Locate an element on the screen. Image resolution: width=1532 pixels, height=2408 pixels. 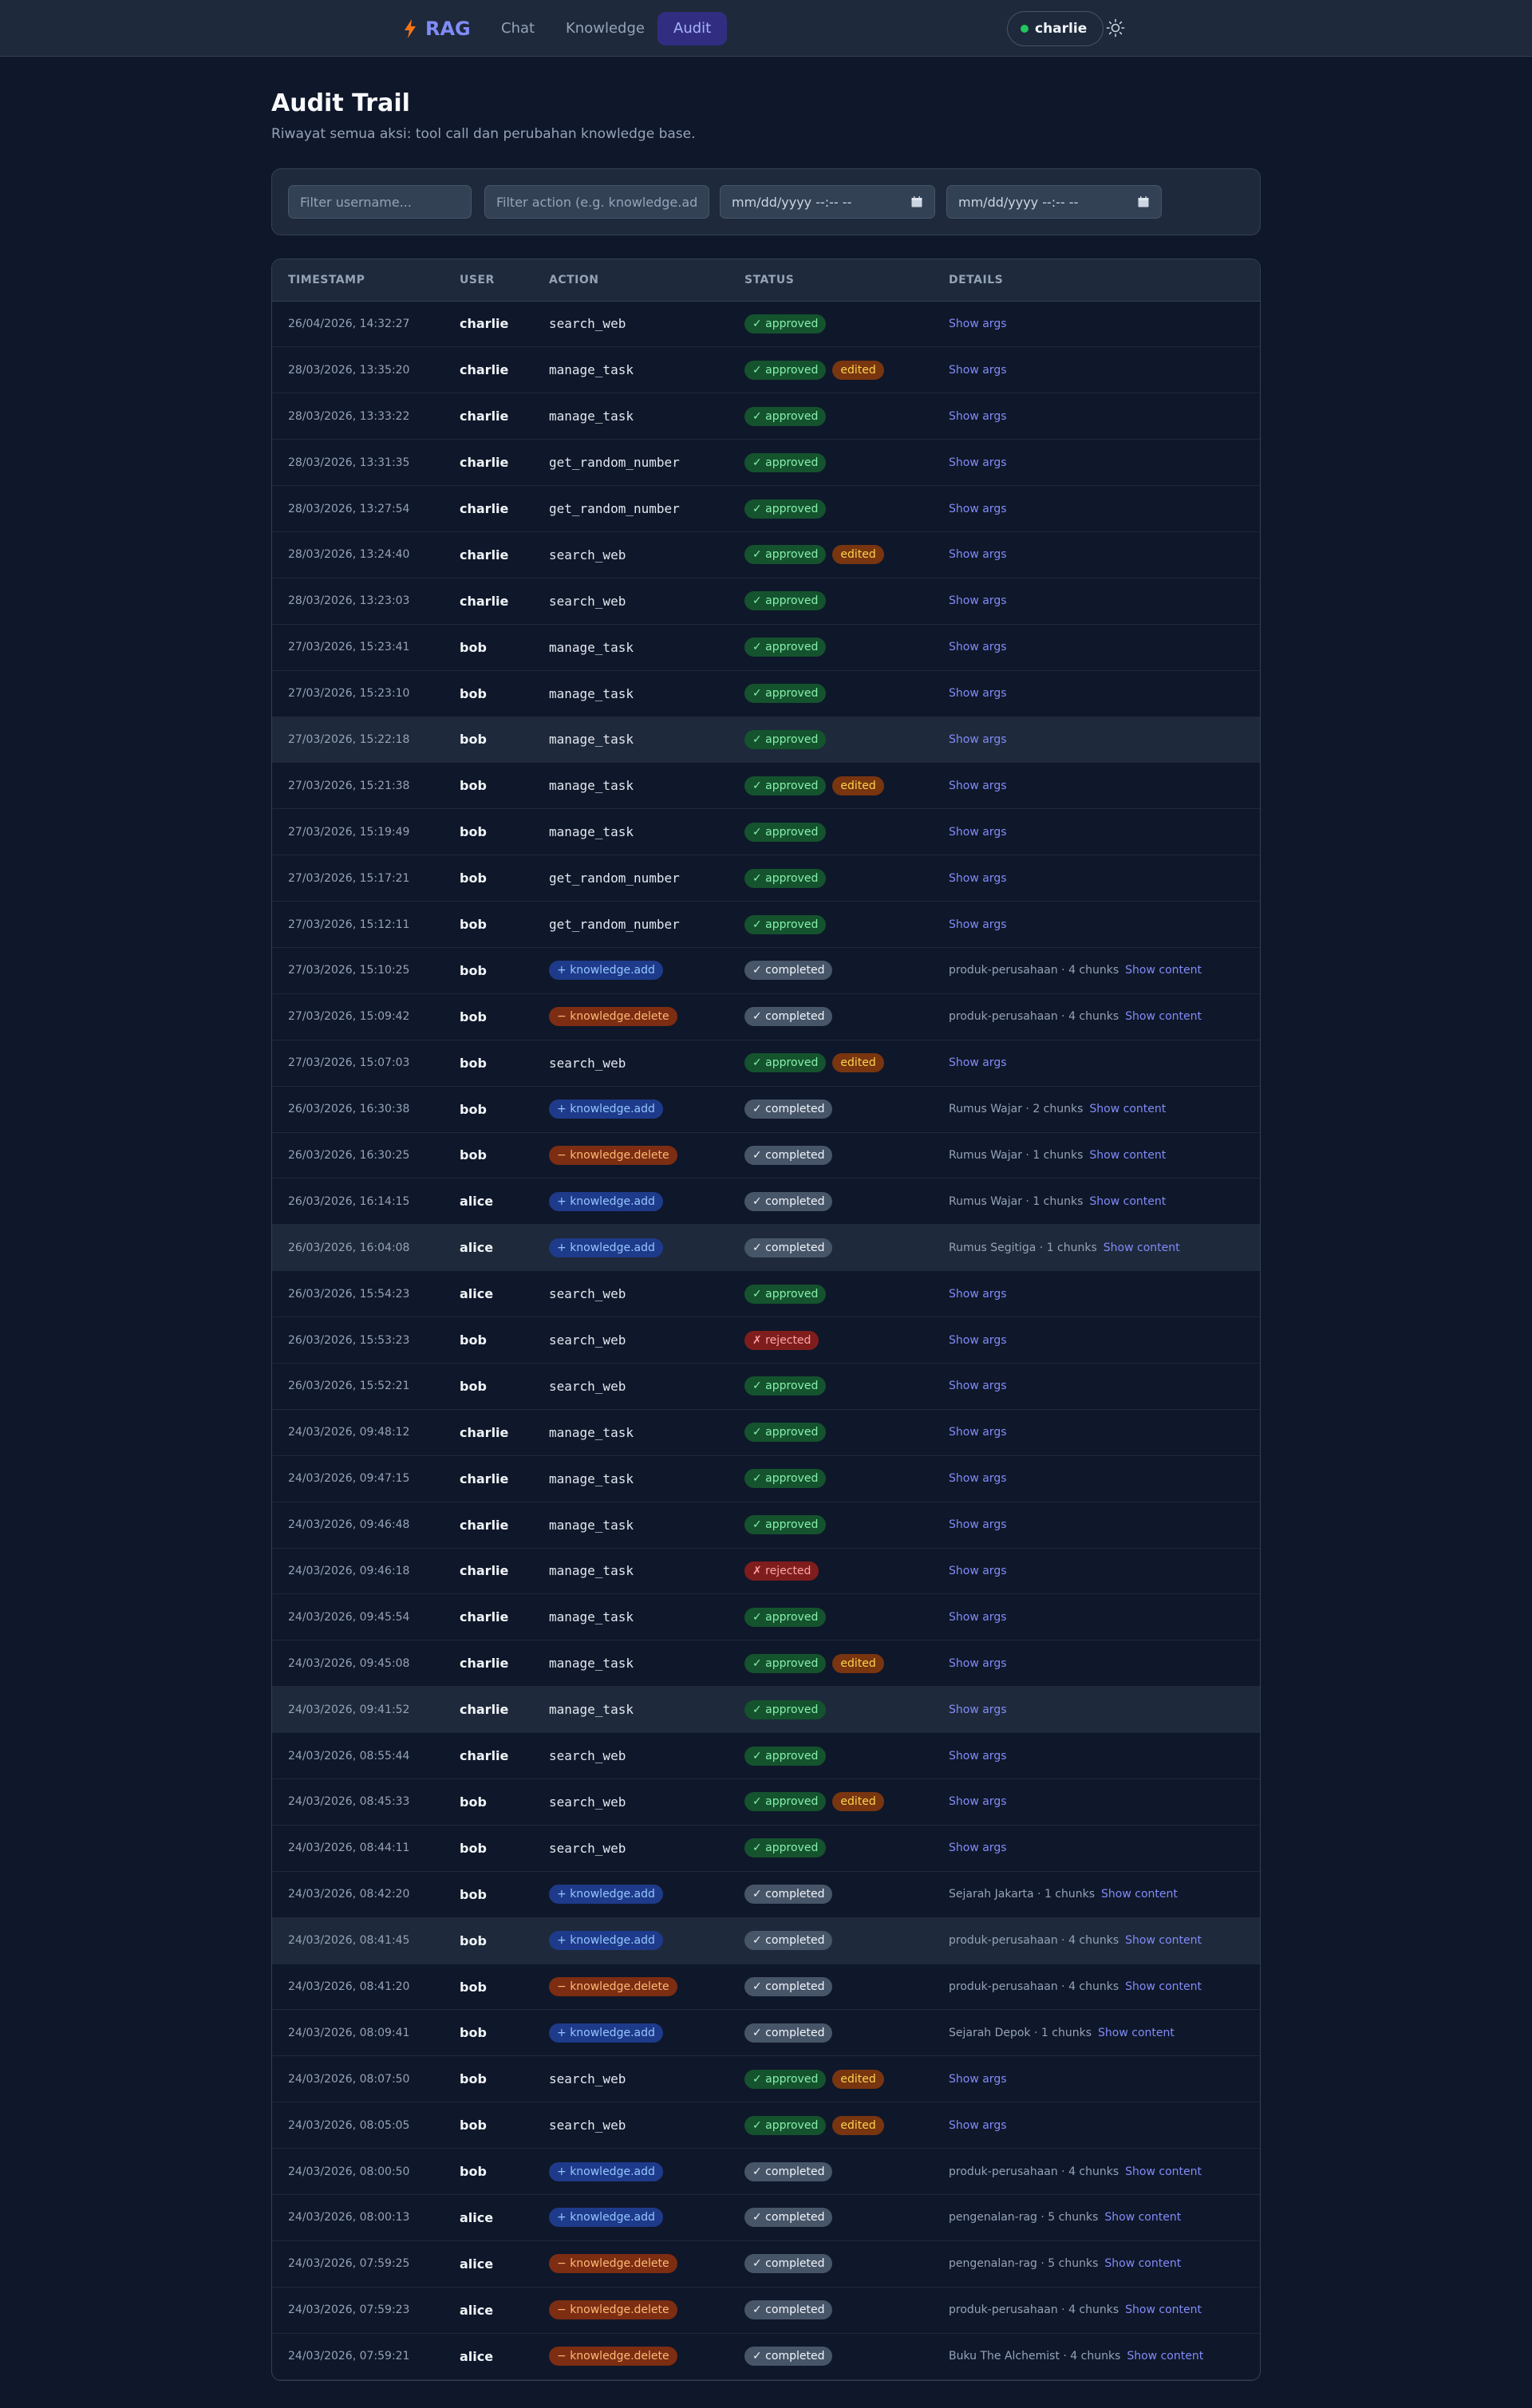
cell-details: Rumus Wajar · 1 chunks Show content is located at coordinates (1096, 1155).